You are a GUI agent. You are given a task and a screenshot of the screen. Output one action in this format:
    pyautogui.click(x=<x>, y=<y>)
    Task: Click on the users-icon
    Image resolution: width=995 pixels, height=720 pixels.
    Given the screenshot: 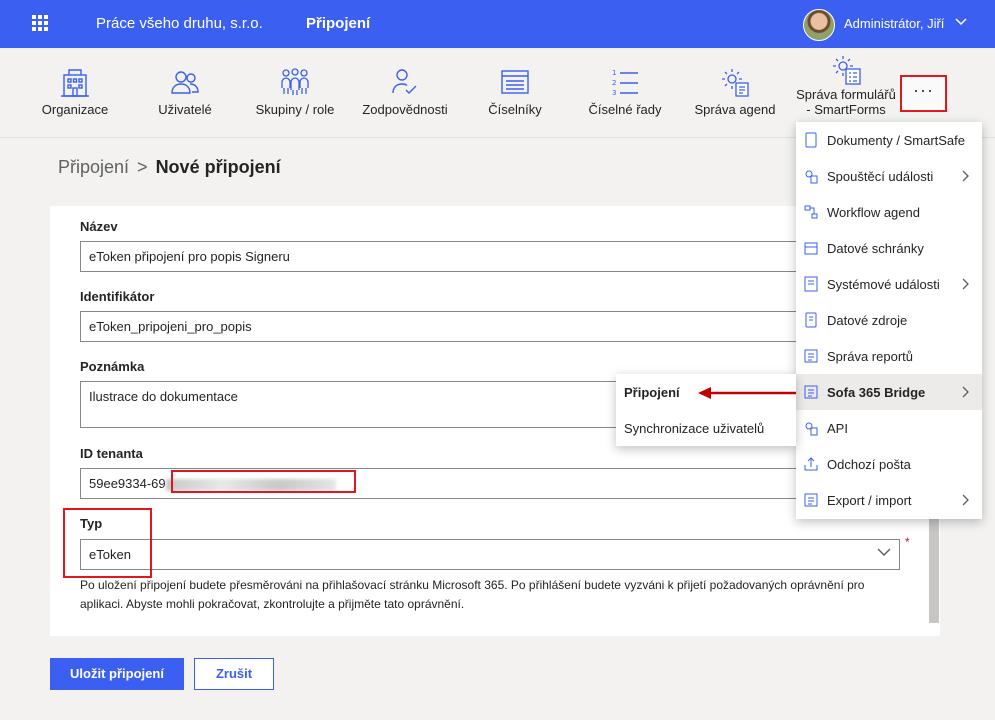 What is the action you would take?
    pyautogui.click(x=185, y=82)
    